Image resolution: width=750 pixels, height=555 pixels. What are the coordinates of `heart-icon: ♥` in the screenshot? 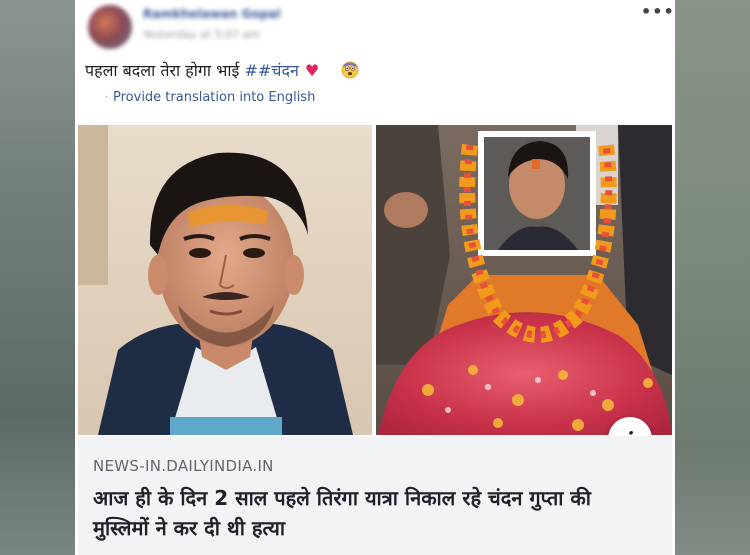 It's located at (312, 70).